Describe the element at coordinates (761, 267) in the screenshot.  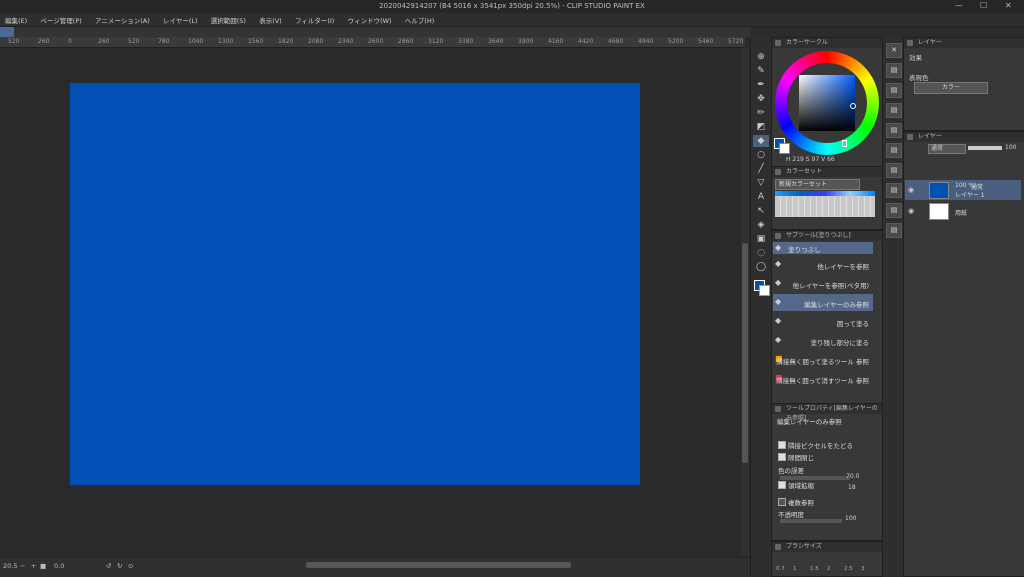
I see `lasso-icon: ◯` at that location.